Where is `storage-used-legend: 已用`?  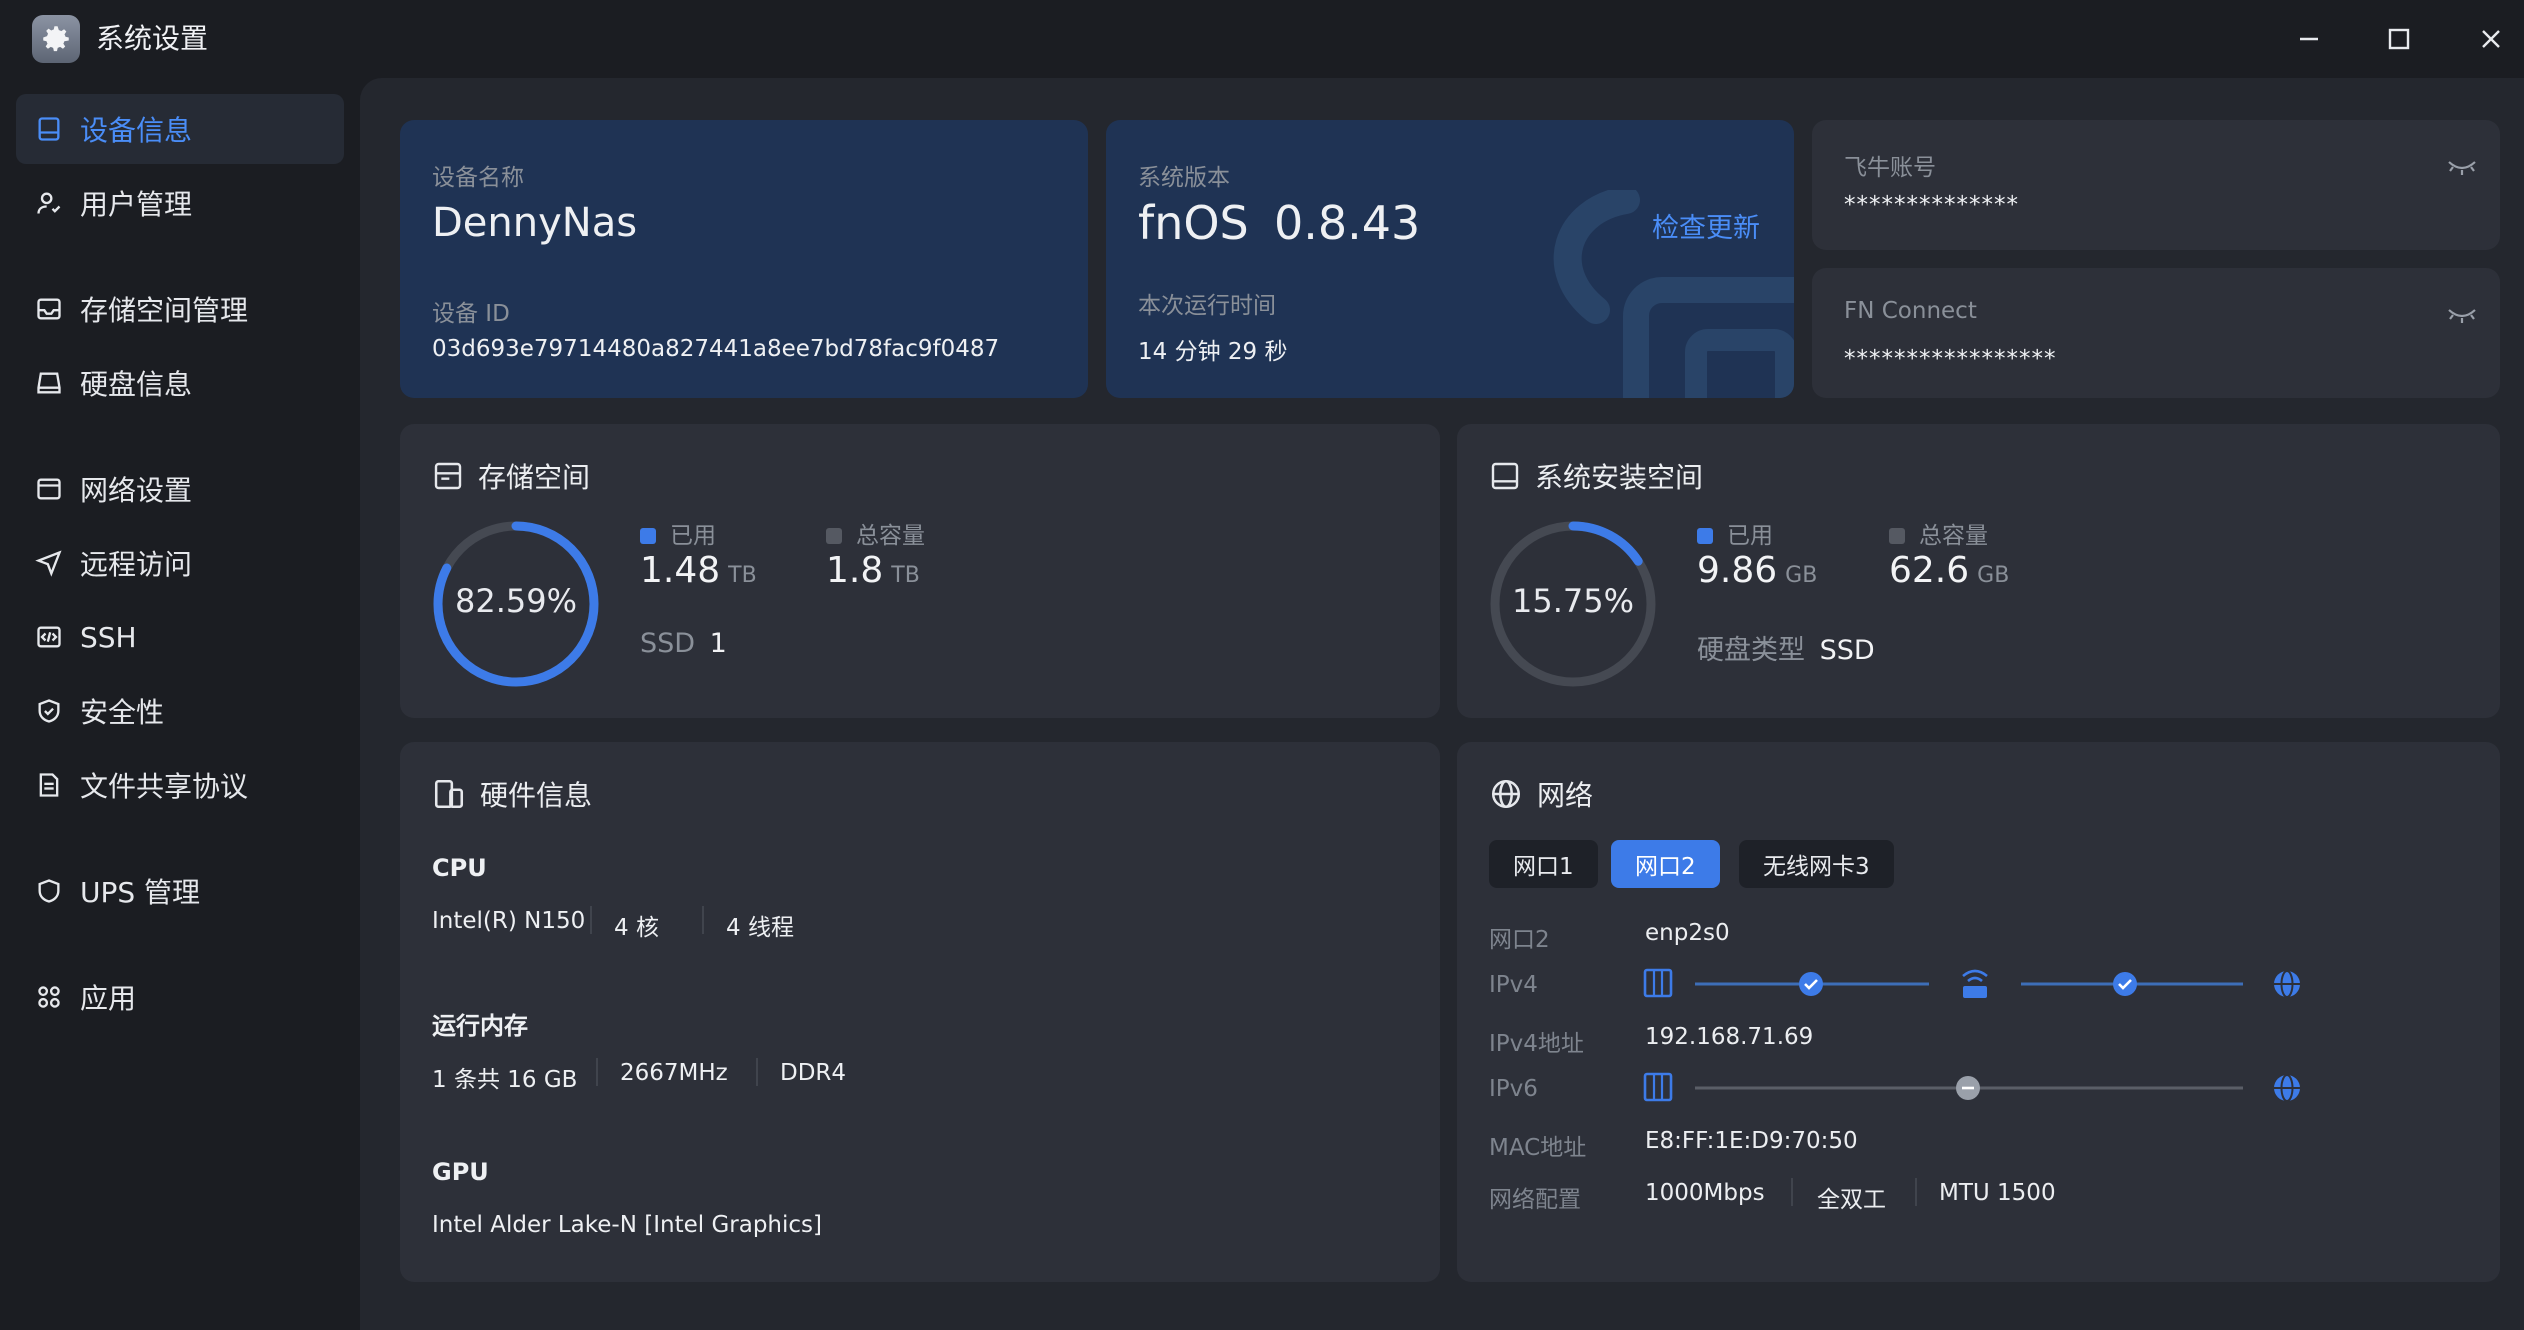
storage-used-legend: 已用 is located at coordinates (678, 533).